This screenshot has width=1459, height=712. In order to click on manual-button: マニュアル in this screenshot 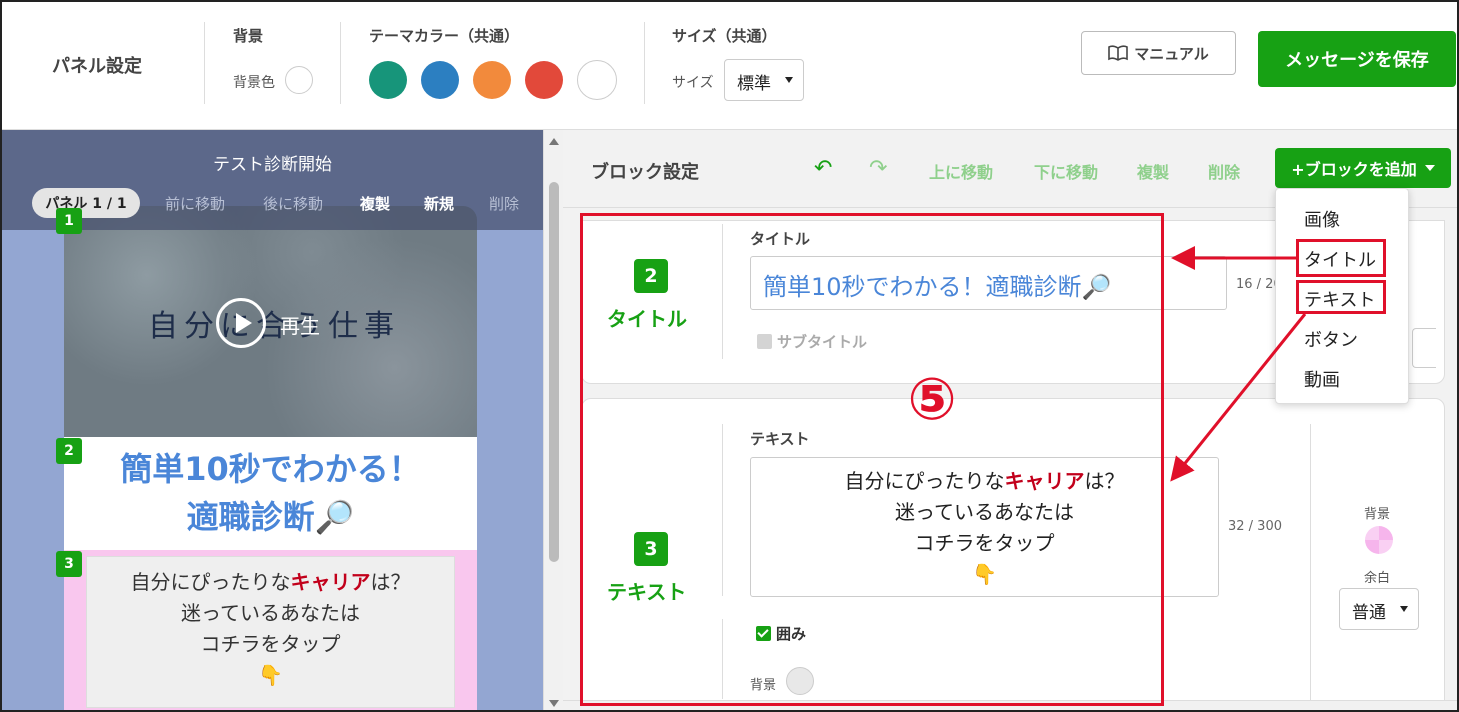, I will do `click(1158, 53)`.